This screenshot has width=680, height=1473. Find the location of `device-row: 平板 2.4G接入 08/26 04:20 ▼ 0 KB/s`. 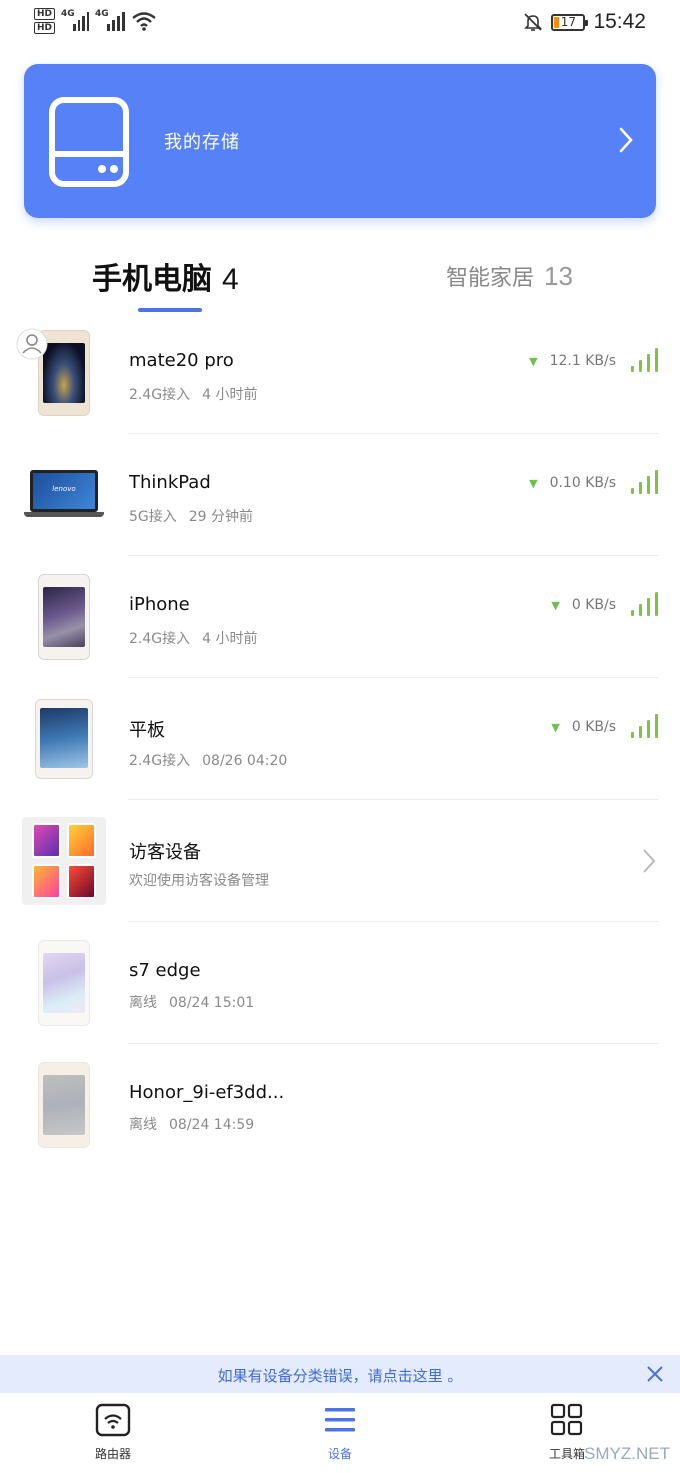

device-row: 平板 2.4G接入 08/26 04:20 ▼ 0 KB/s is located at coordinates (340, 739).